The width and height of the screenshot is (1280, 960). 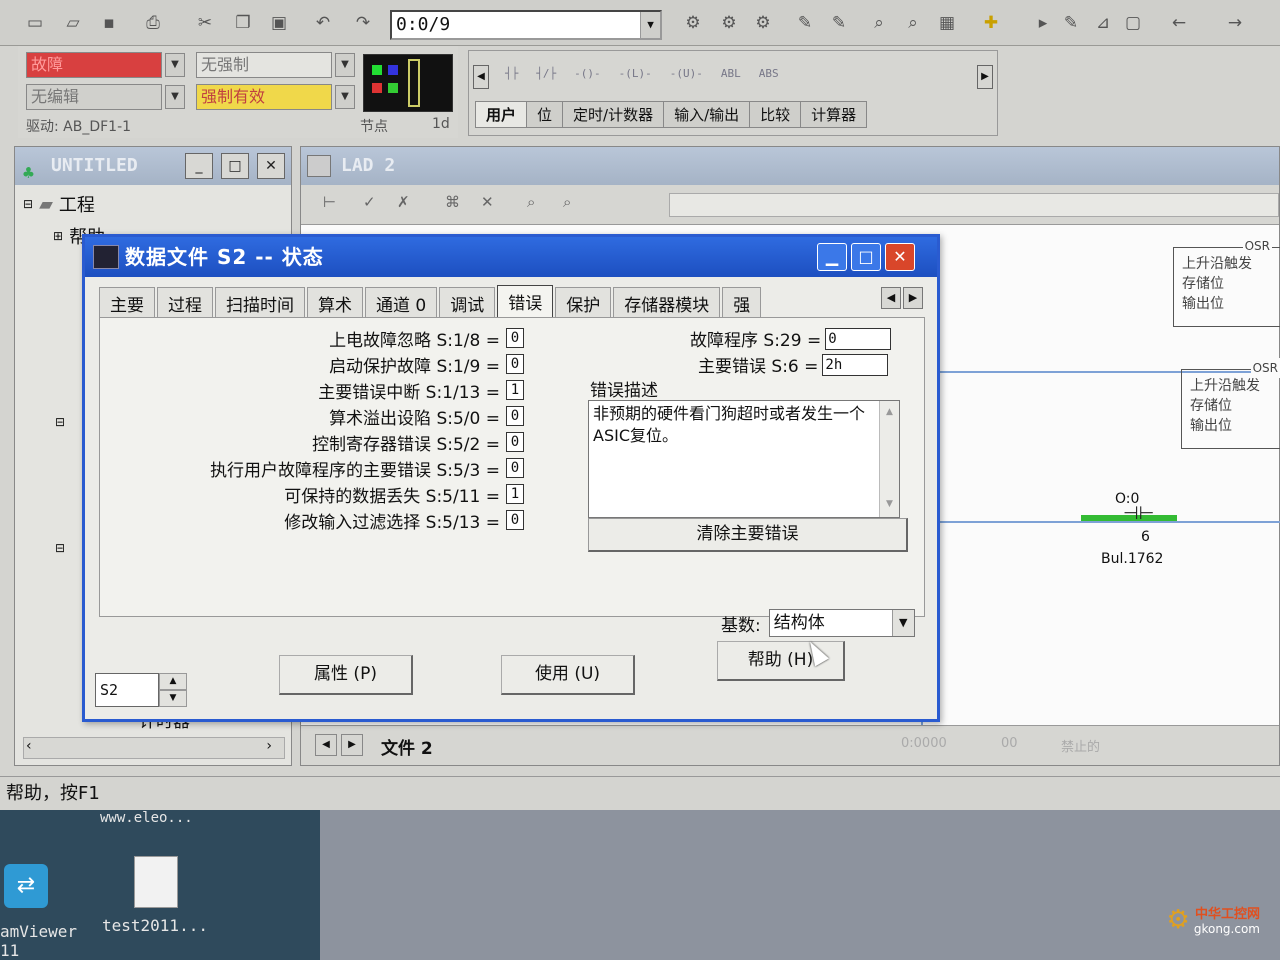 I want to click on undo-icon: ↶, so click(x=323, y=23).